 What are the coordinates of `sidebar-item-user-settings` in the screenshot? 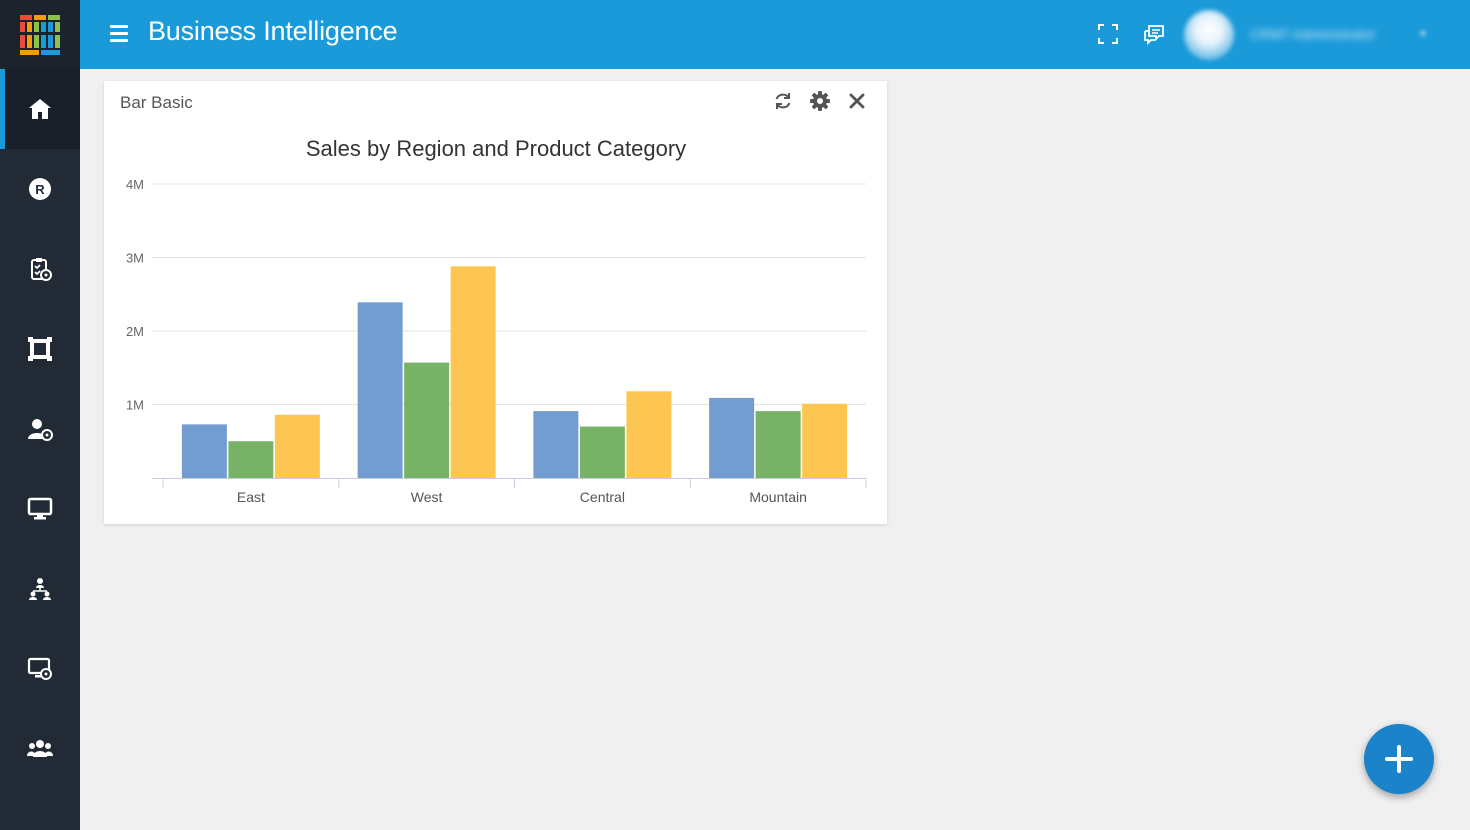 It's located at (40, 429).